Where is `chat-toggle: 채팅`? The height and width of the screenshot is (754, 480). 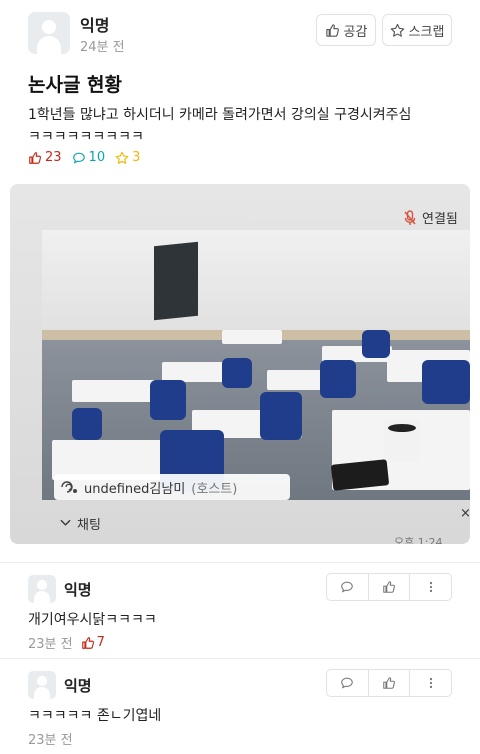
chat-toggle: 채팅 is located at coordinates (80, 523).